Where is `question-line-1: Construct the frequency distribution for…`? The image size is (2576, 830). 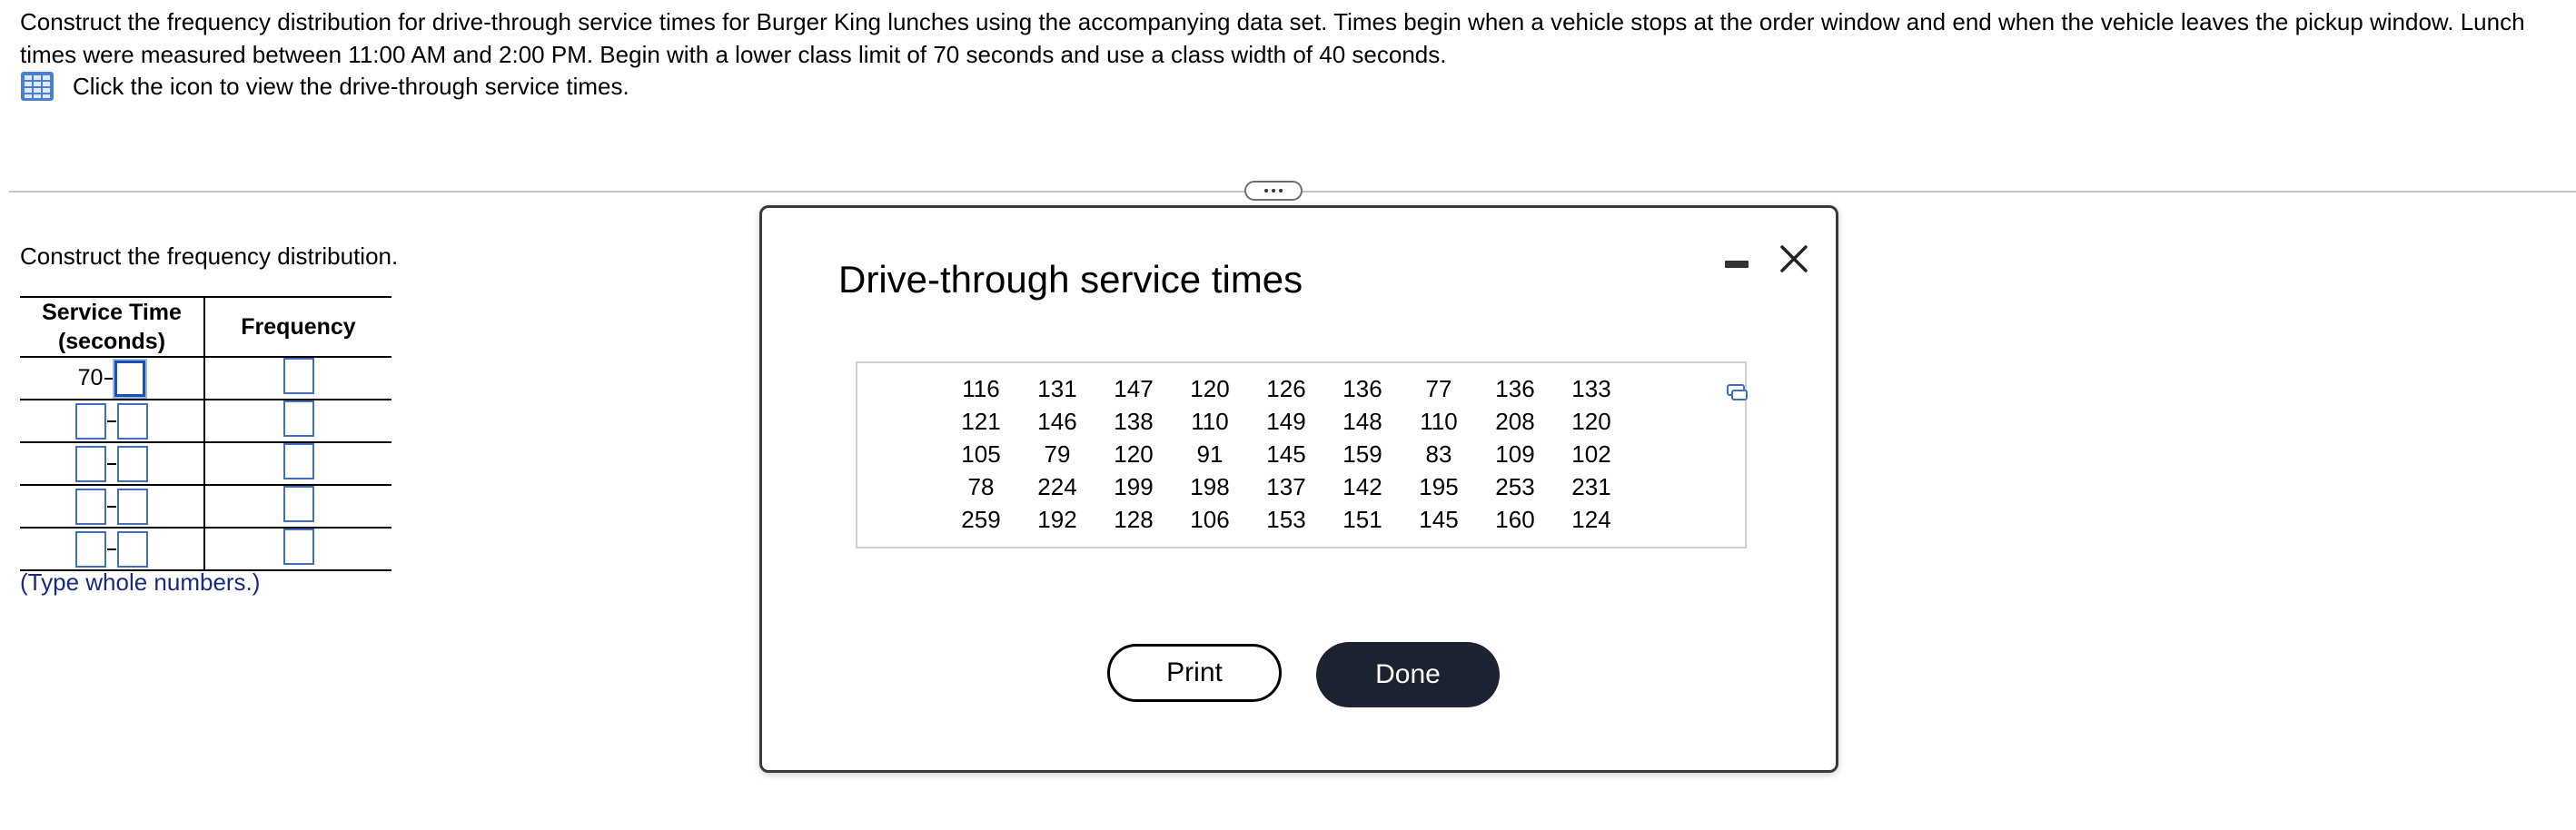
question-line-1: Construct the frequency distribution for… is located at coordinates (1272, 21).